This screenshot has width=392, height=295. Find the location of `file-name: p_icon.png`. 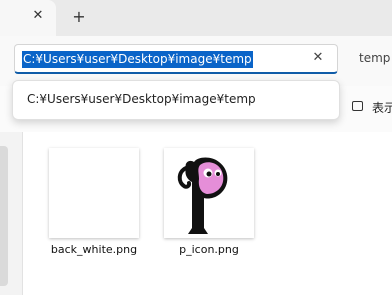

file-name: p_icon.png is located at coordinates (209, 249).